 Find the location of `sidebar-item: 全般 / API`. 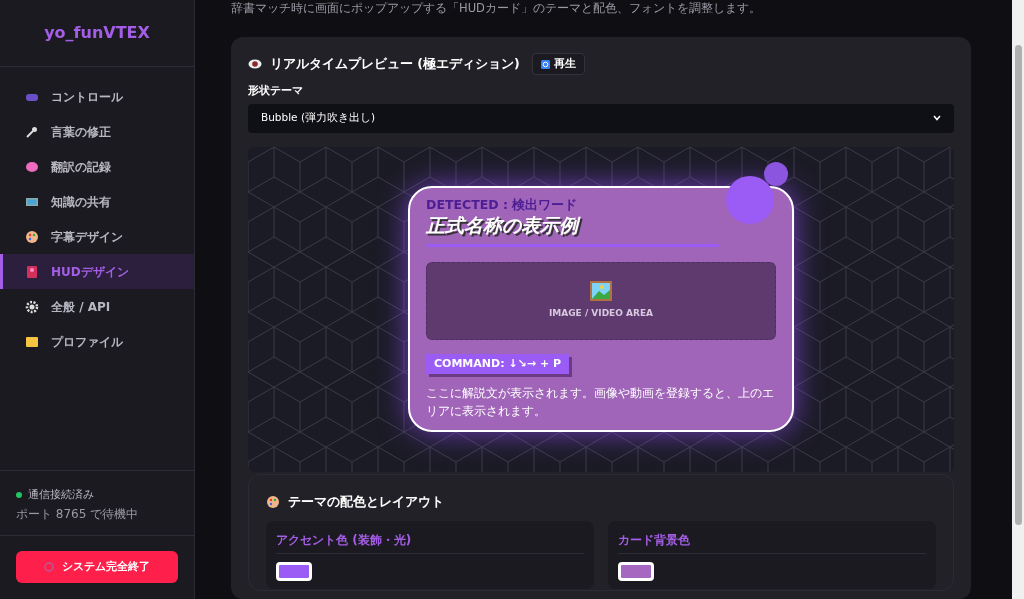

sidebar-item: 全般 / API is located at coordinates (97, 306).